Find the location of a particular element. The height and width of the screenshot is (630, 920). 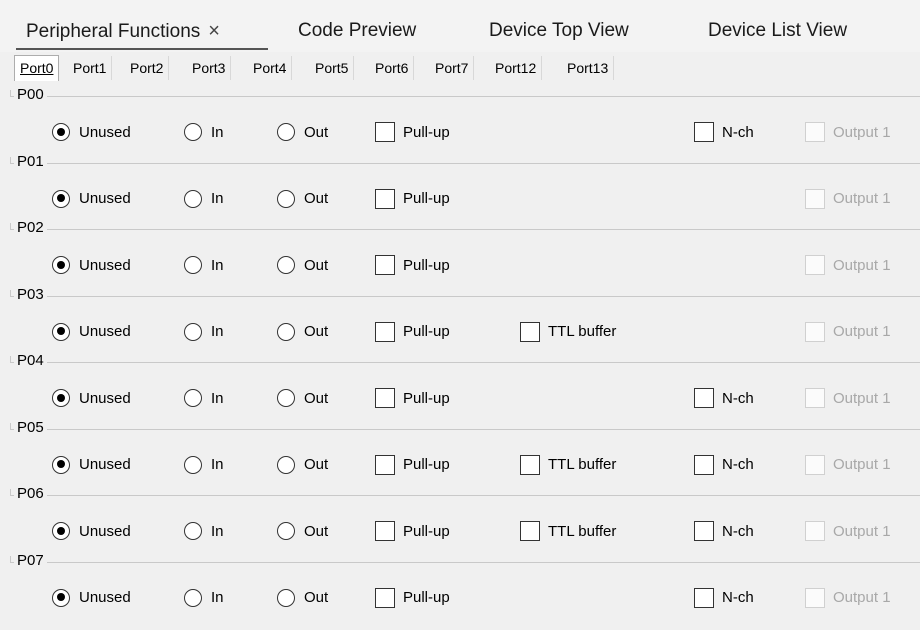

tab-port5: Port5 is located at coordinates (332, 68).